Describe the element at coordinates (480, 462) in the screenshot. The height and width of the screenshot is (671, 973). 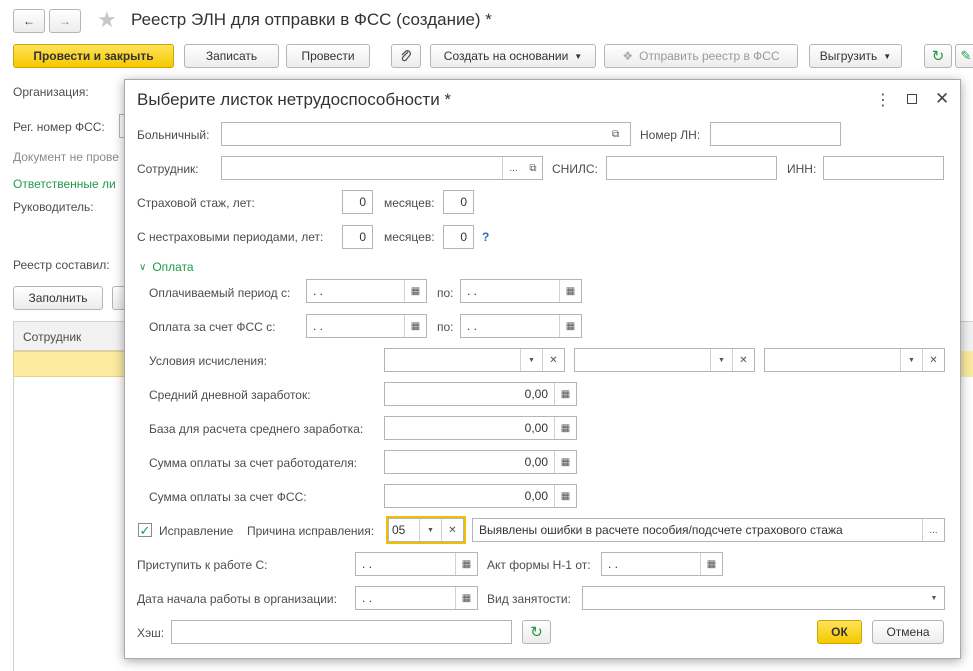
I see `employer-sum-field: 0,00 ▦` at that location.